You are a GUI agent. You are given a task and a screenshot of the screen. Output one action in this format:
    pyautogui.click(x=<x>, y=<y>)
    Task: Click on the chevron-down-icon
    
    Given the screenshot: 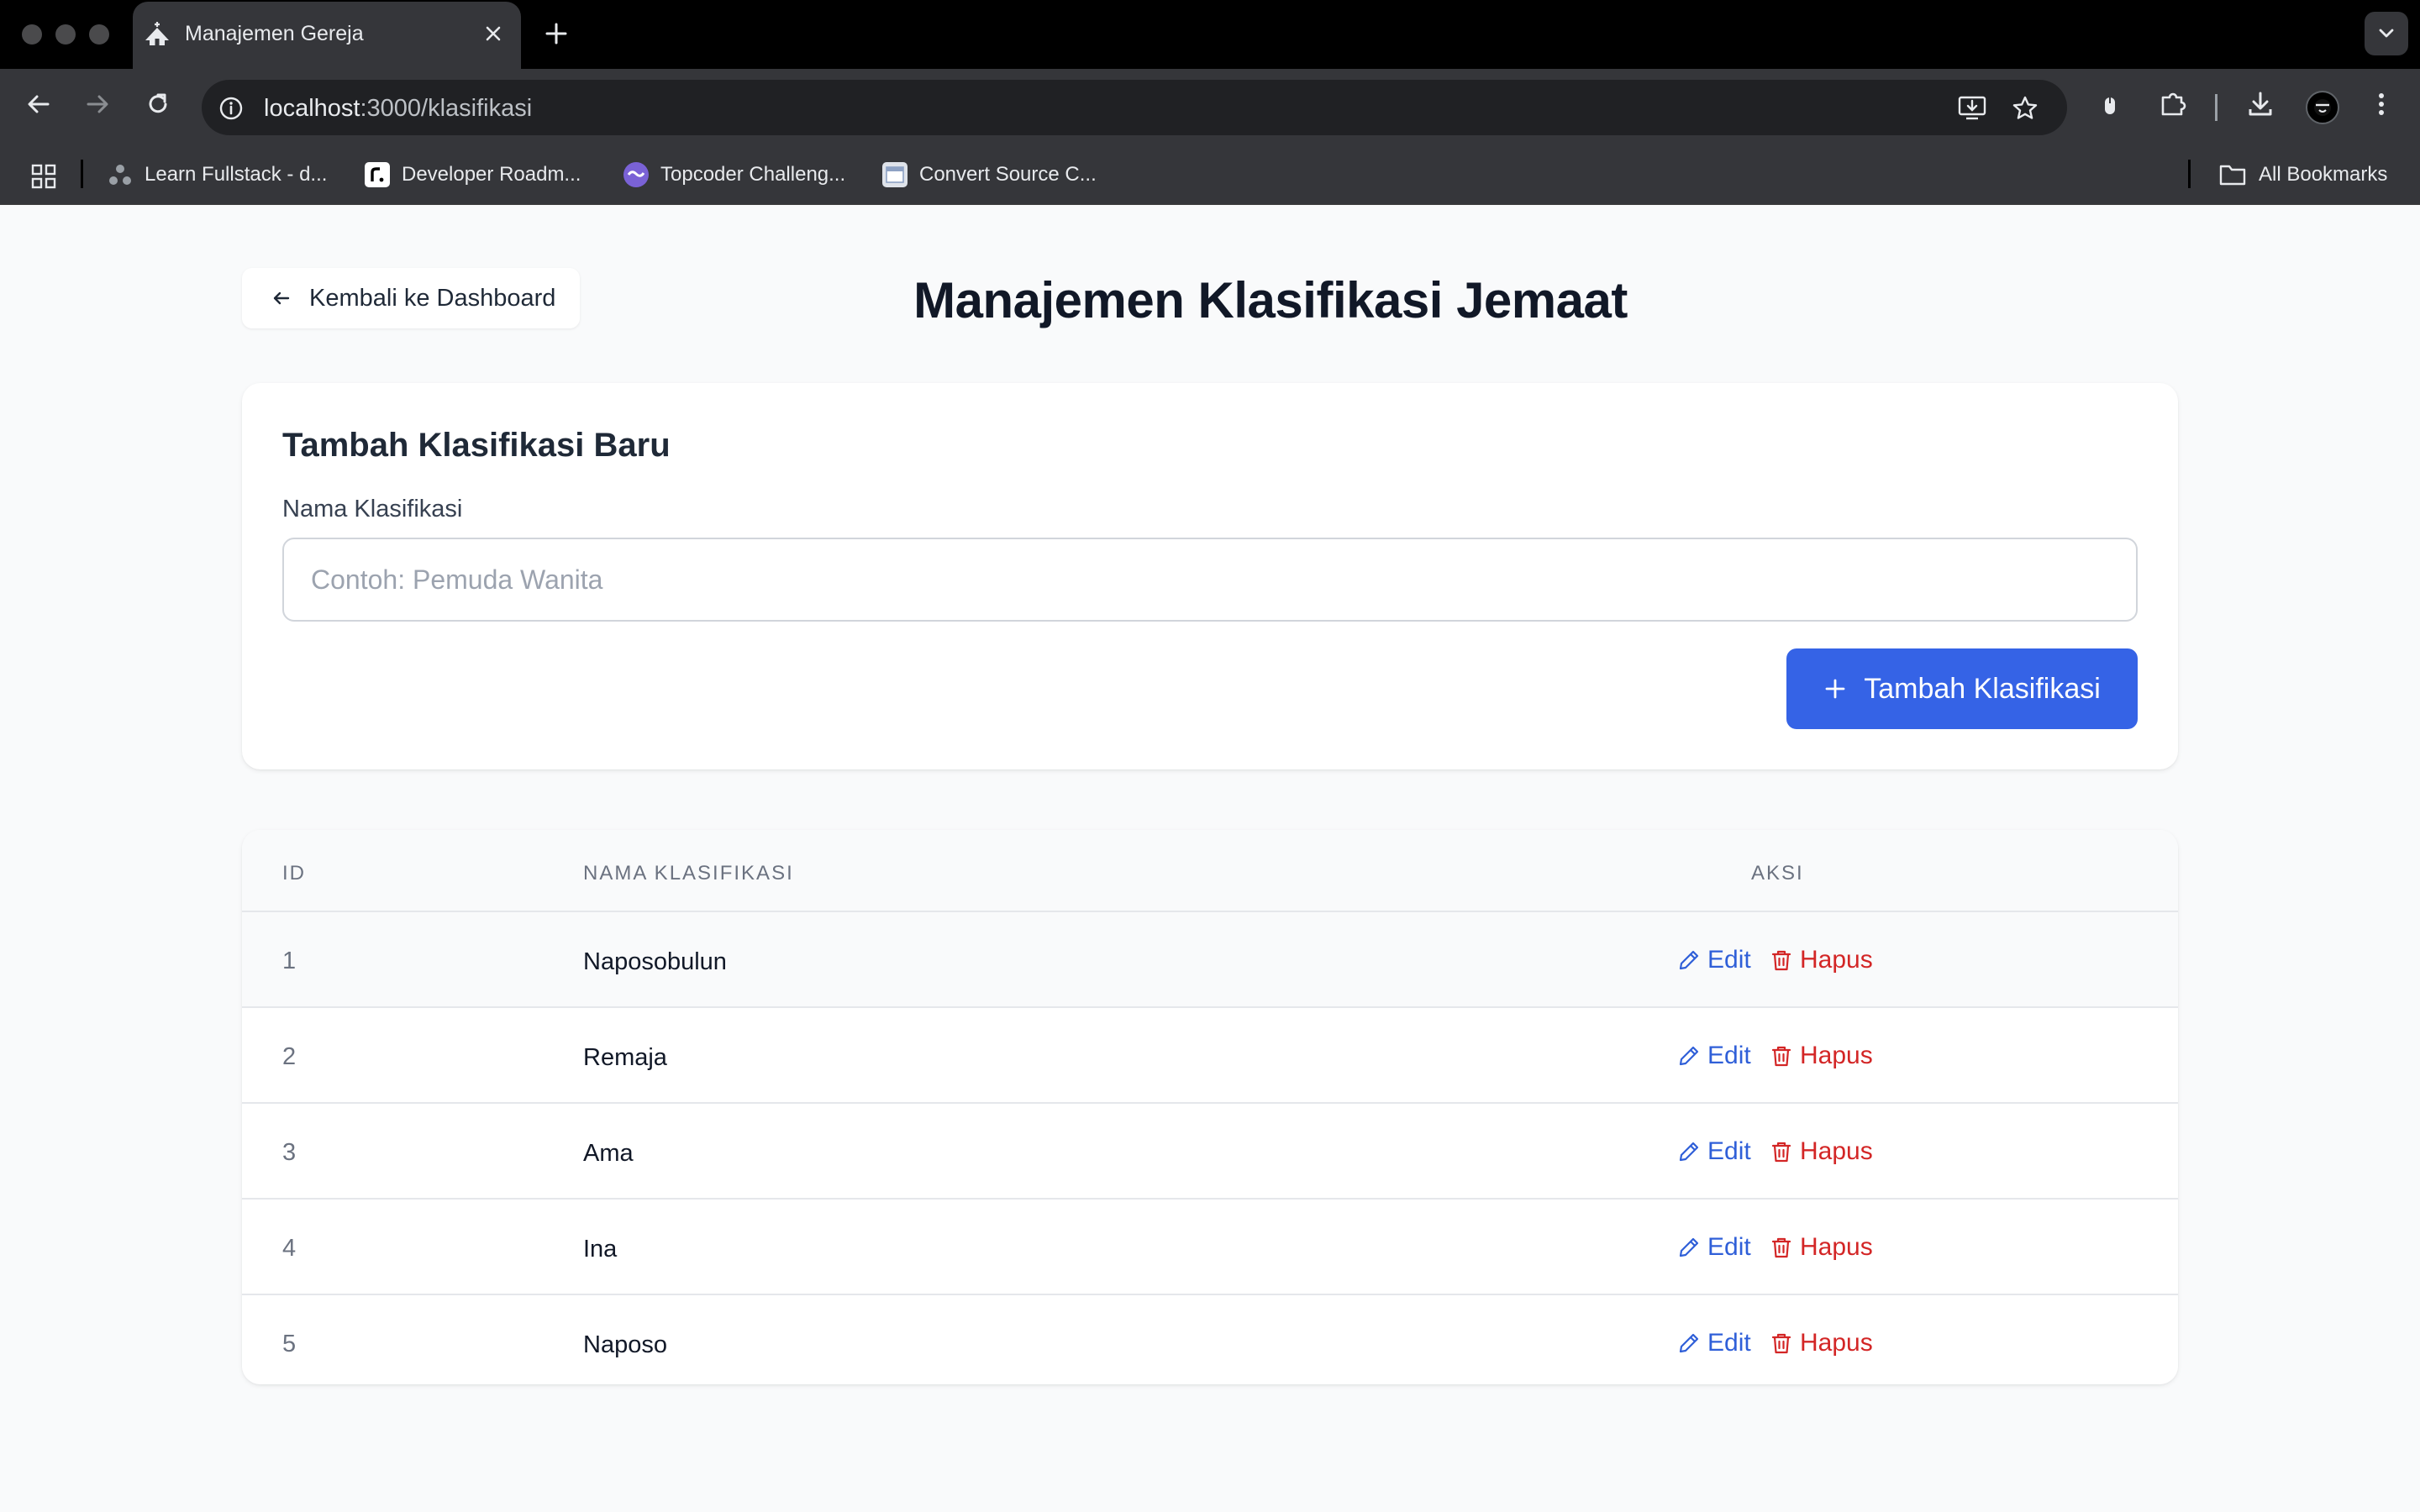 What is the action you would take?
    pyautogui.click(x=2387, y=33)
    